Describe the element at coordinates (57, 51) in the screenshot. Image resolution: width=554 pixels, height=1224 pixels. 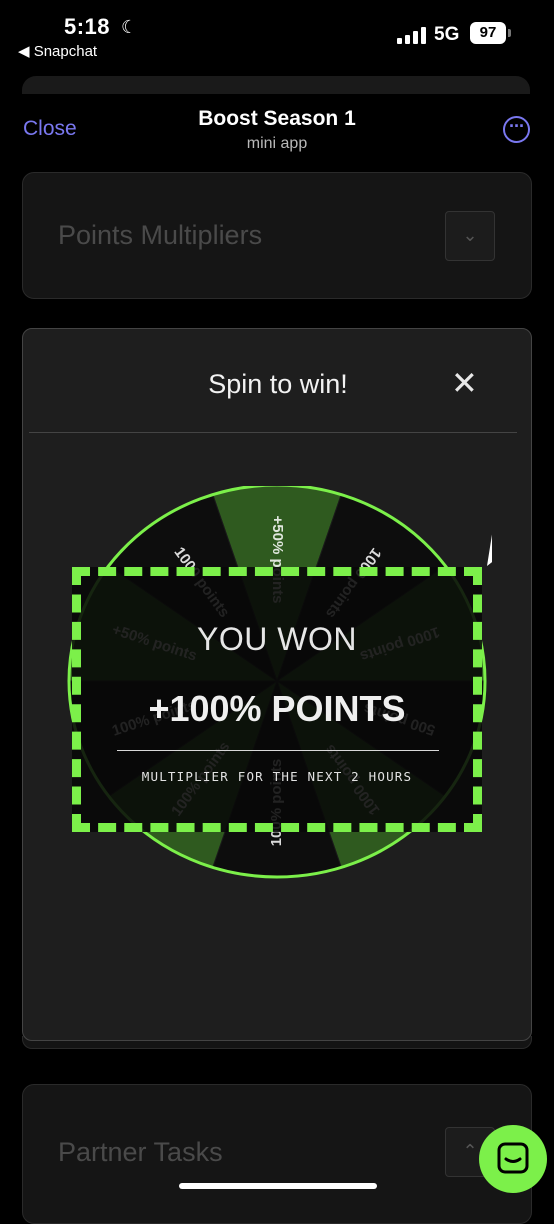
I see `back-to-app-link: ◀ Snapchat` at that location.